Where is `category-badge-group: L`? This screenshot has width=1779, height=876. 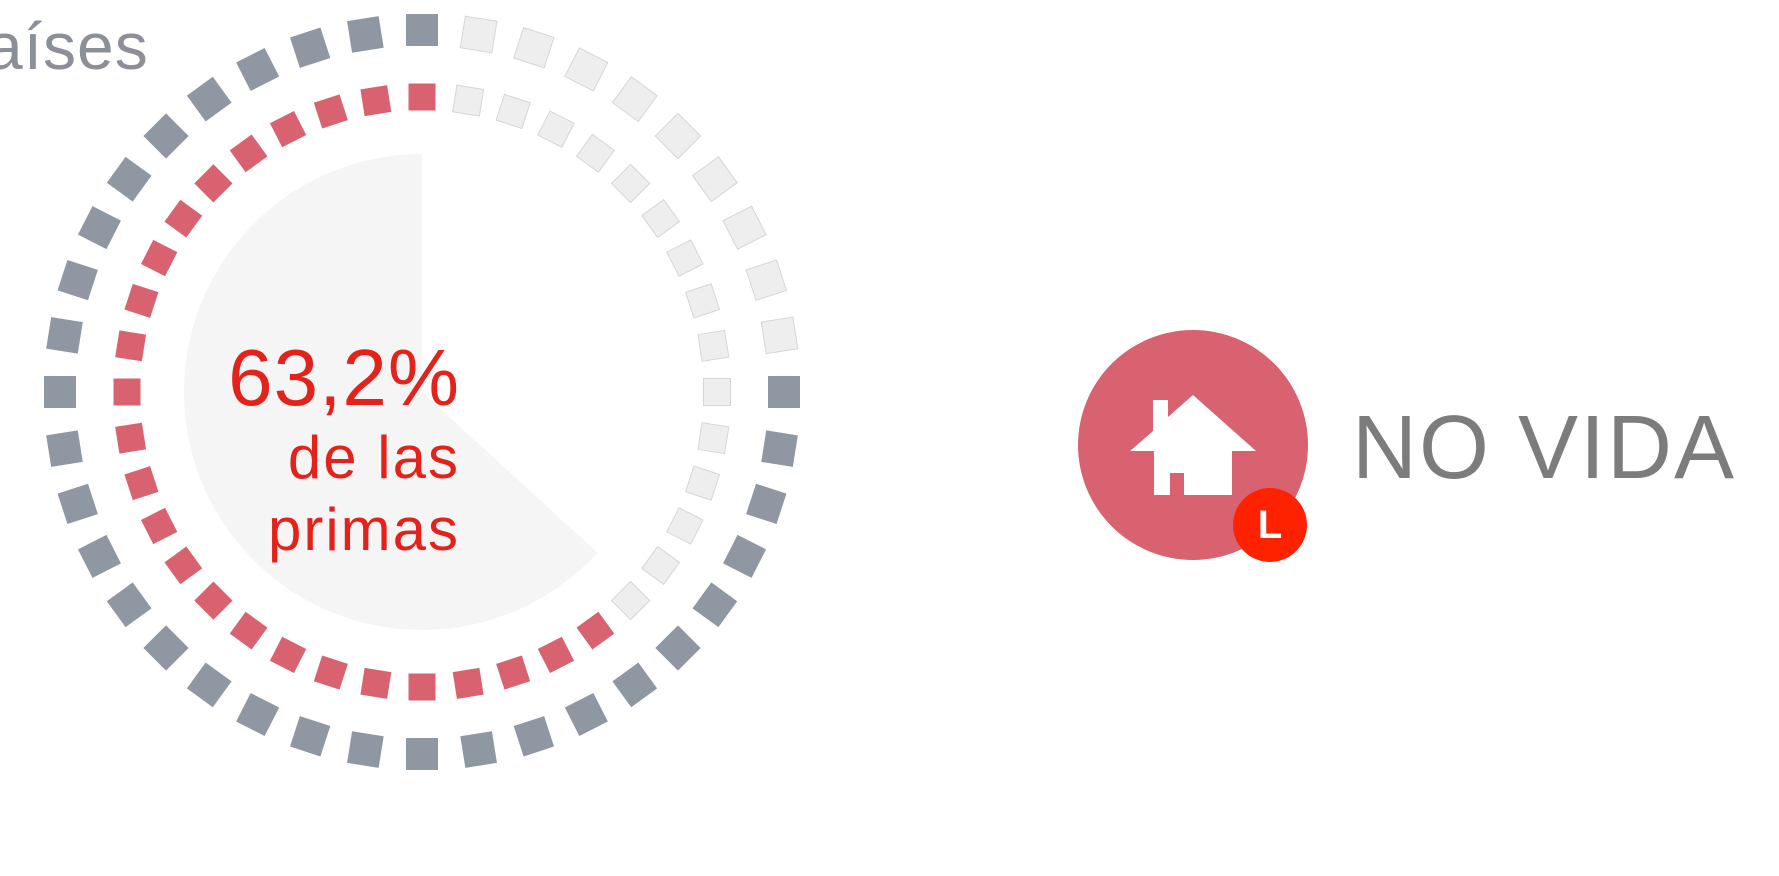
category-badge-group: L is located at coordinates (1198, 450).